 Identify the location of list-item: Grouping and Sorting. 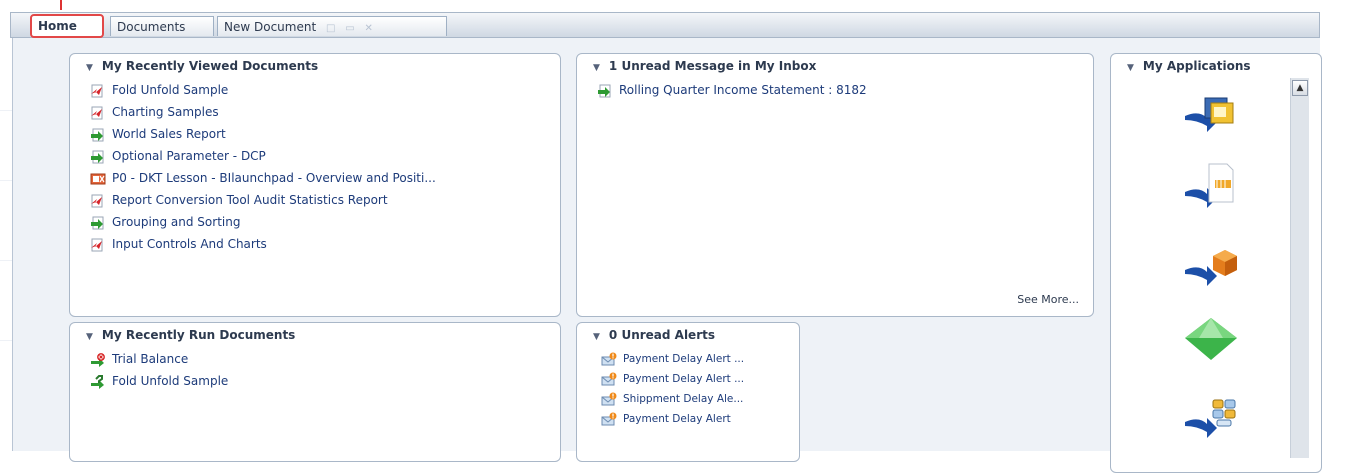
(325, 224).